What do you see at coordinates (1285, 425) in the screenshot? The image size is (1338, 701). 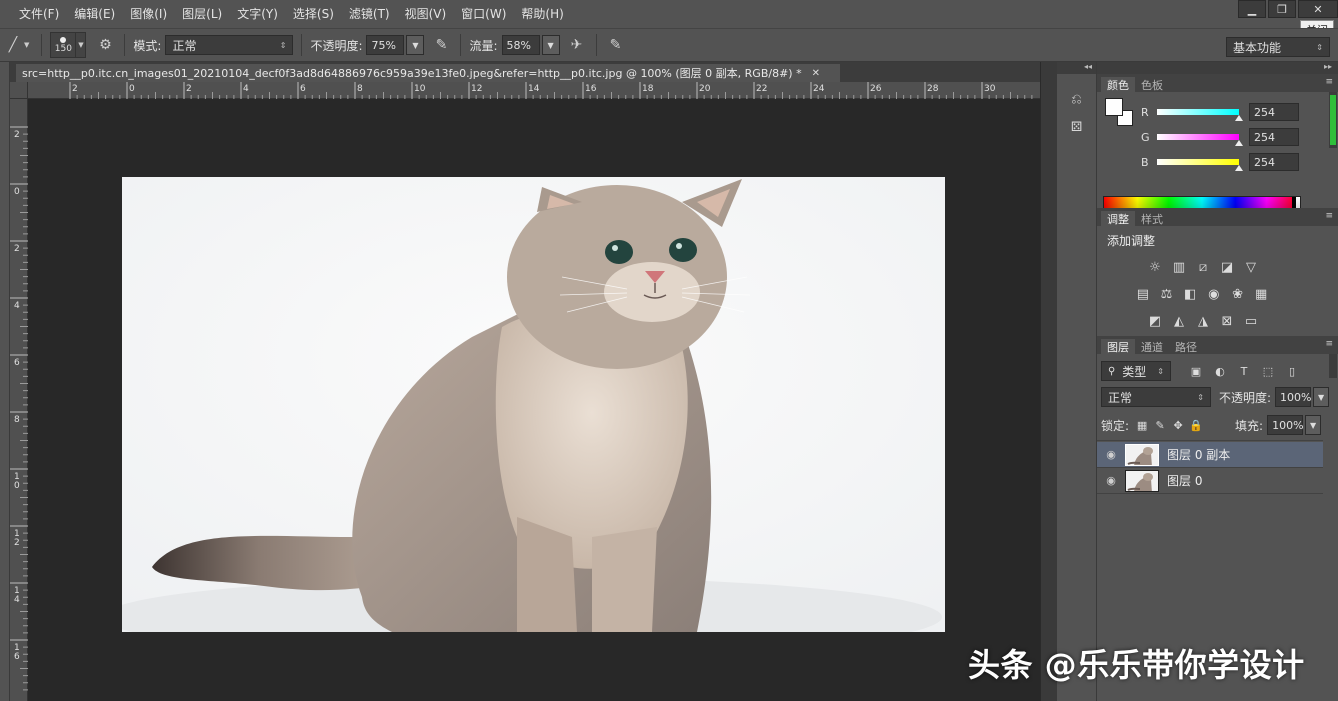 I see `fill-field: 100%` at bounding box center [1285, 425].